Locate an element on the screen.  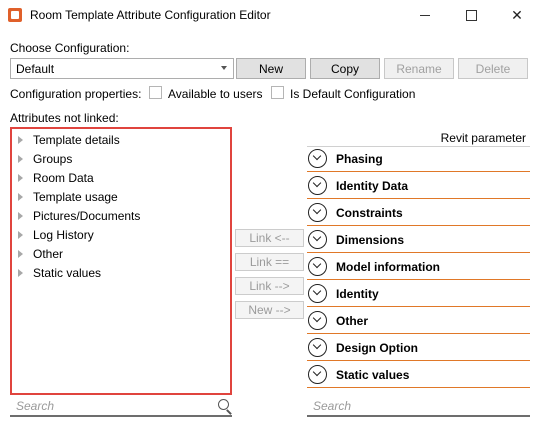
link-equal-button: Link == is located at coordinates (269, 262).